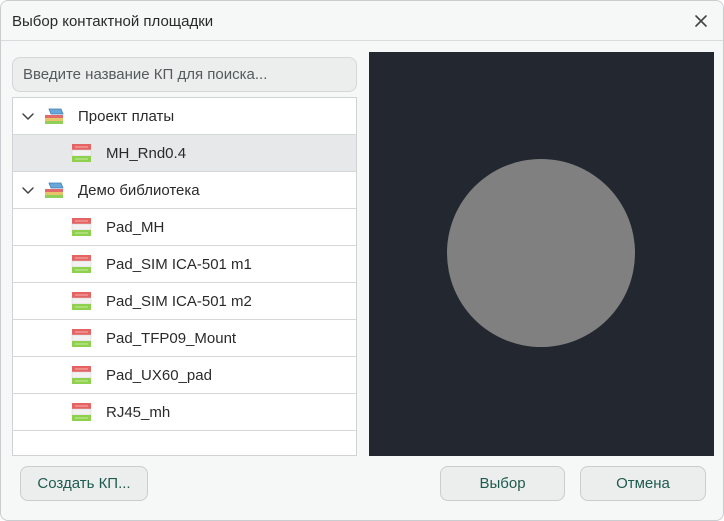 This screenshot has width=724, height=521. Describe the element at coordinates (179, 301) in the screenshot. I see `tree-item-label: Pad_SIM ICA-501 m2` at that location.